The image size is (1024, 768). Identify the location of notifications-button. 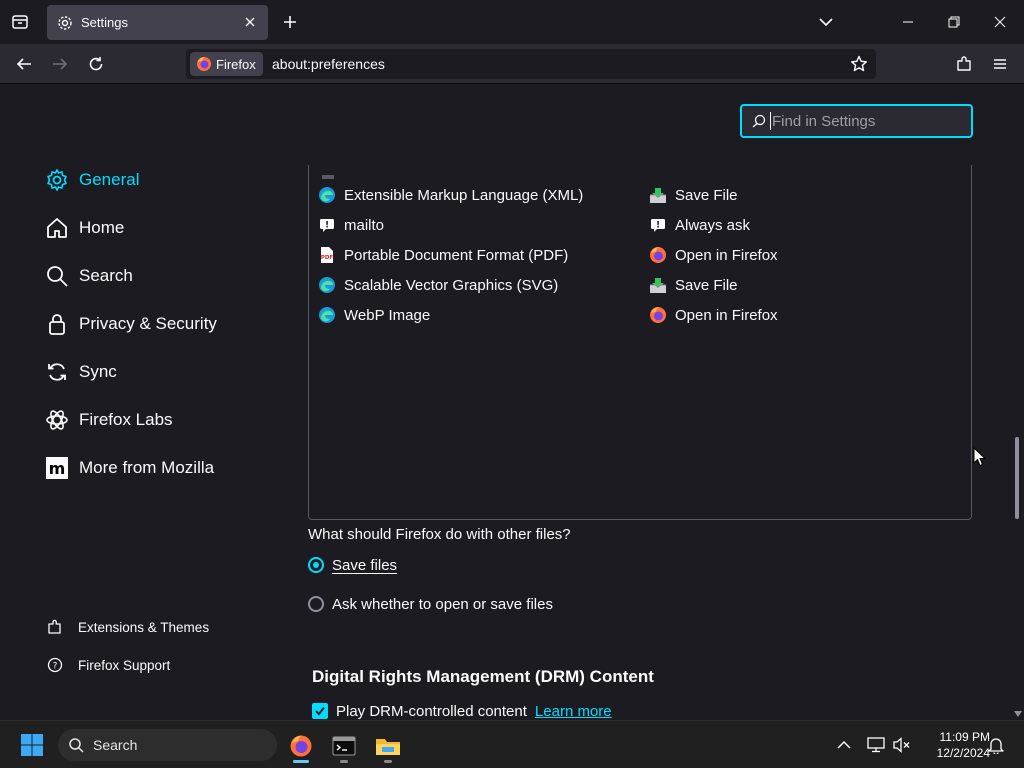
(996, 745).